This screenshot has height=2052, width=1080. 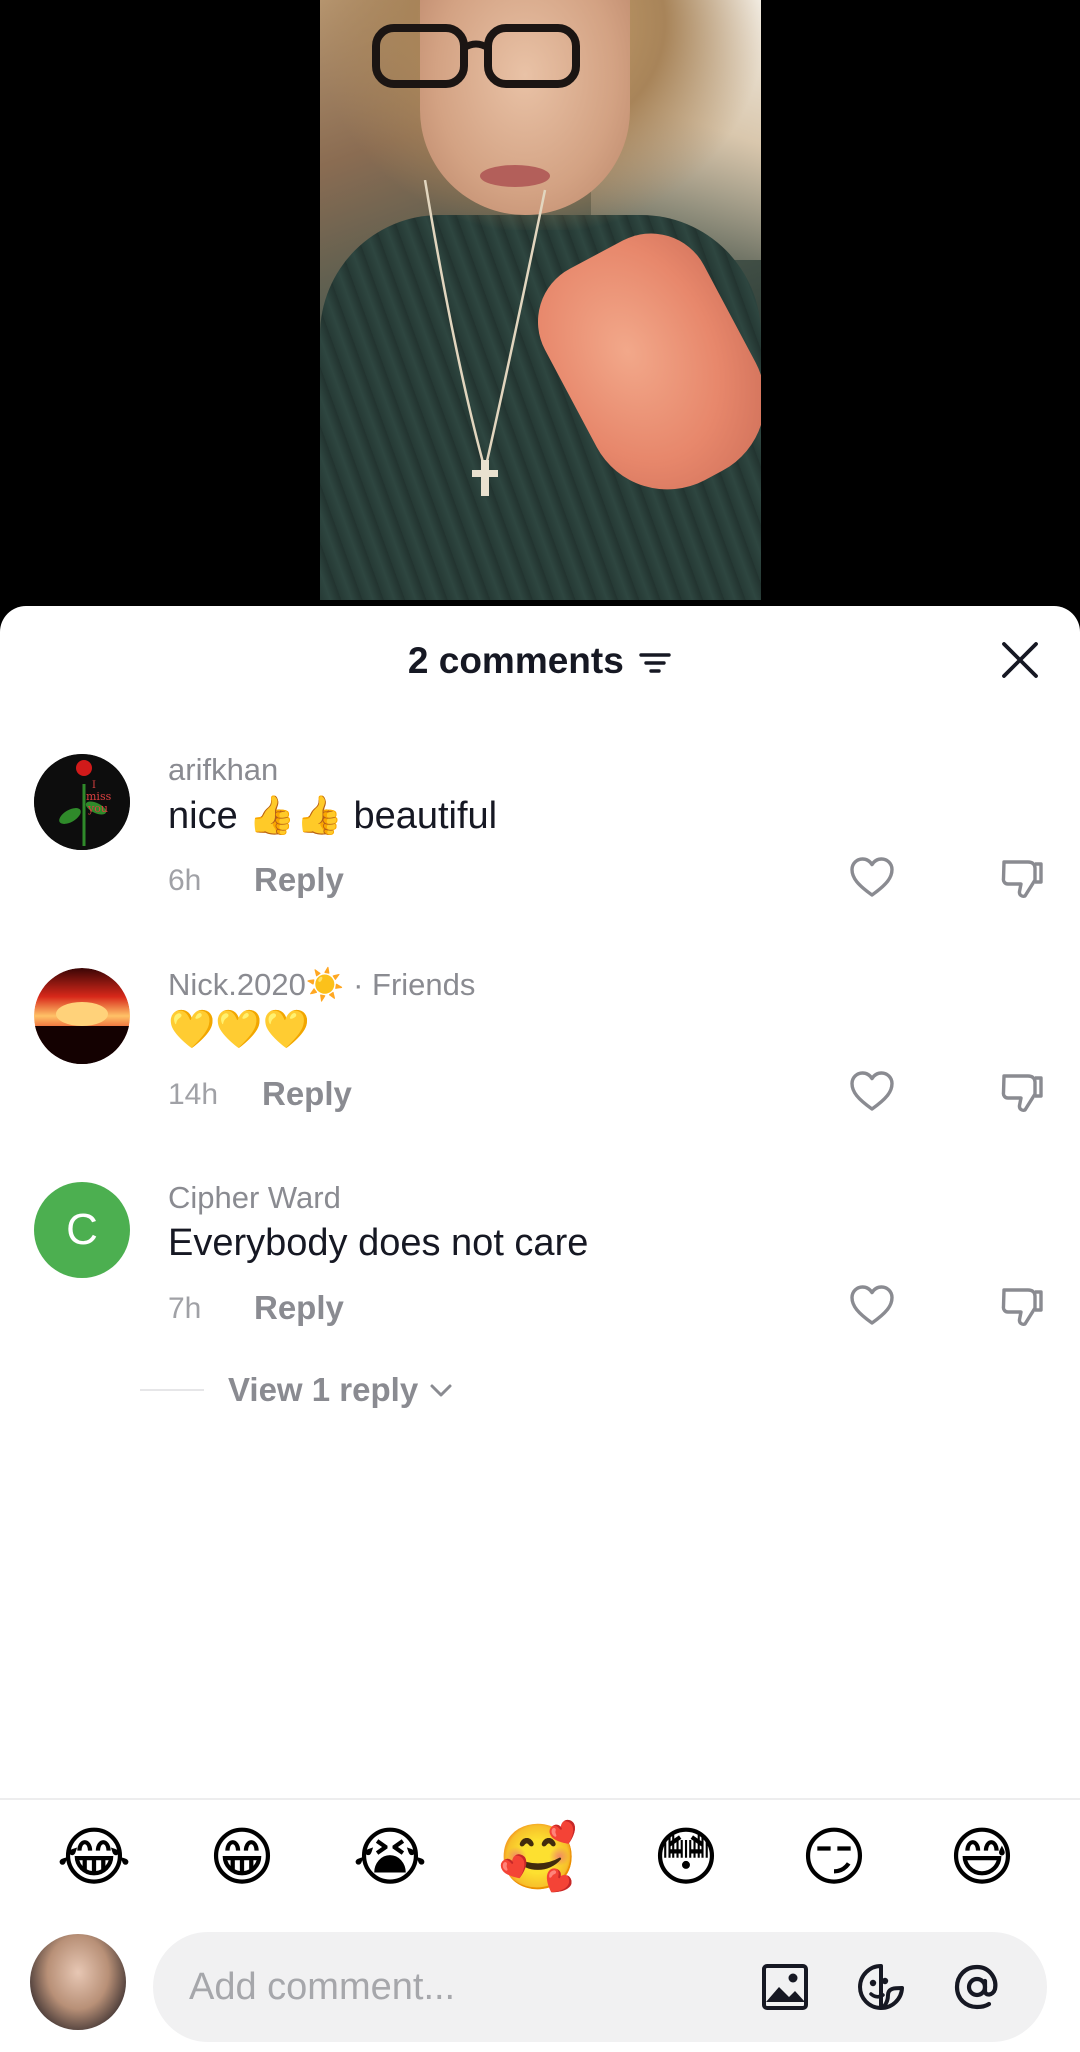 I want to click on close-icon, so click(x=1020, y=660).